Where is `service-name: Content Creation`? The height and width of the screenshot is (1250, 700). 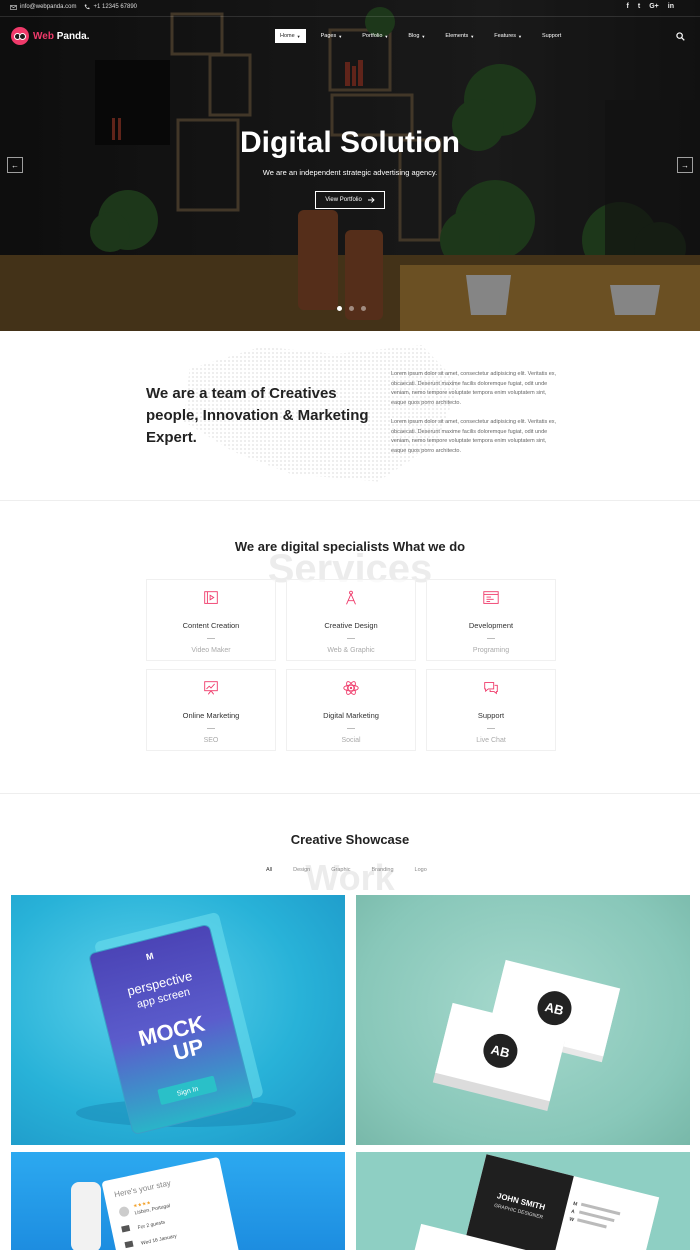 service-name: Content Creation is located at coordinates (211, 625).